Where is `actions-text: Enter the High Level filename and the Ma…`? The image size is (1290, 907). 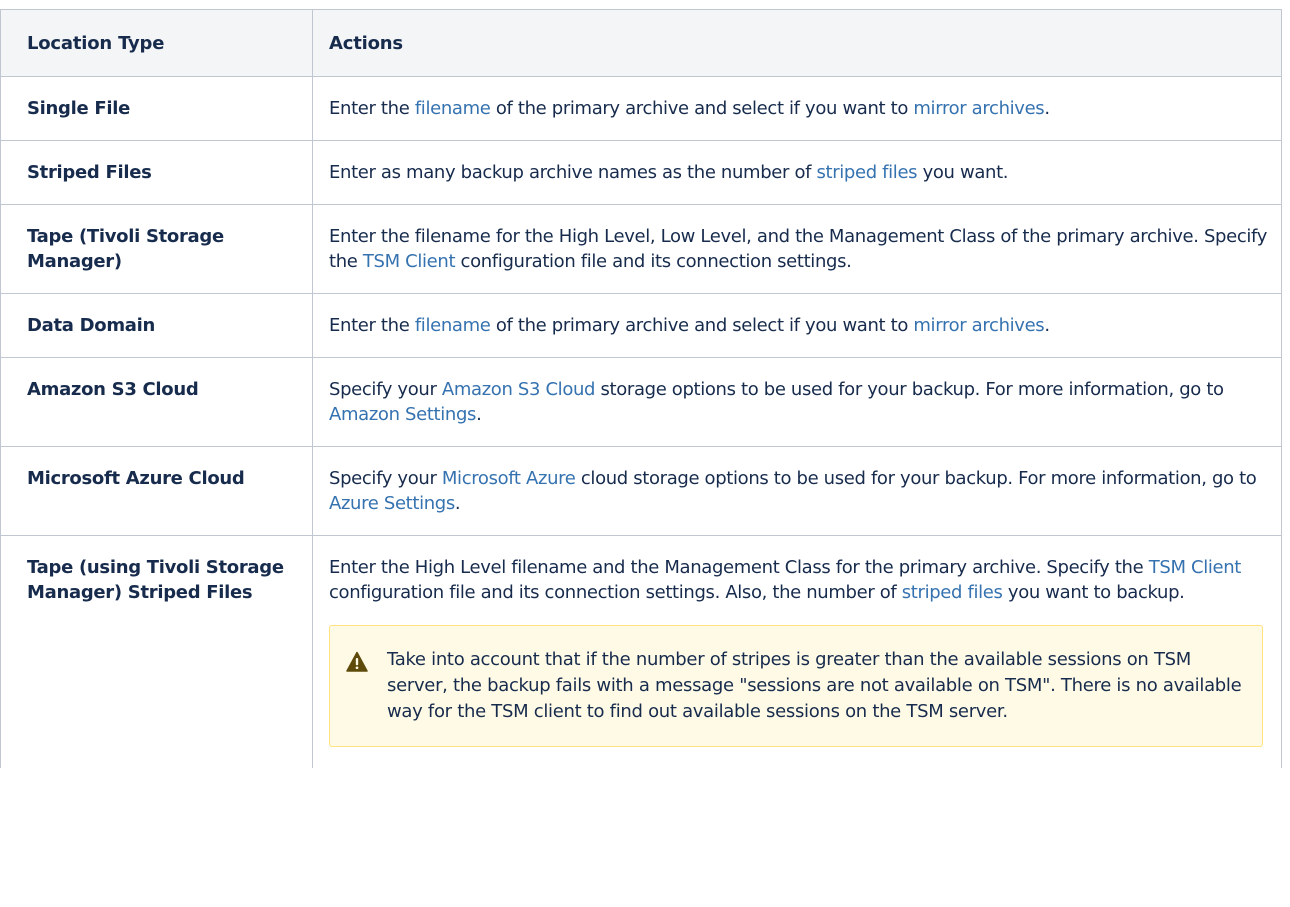
actions-text: Enter the High Level filename and the Ma… is located at coordinates (800, 580).